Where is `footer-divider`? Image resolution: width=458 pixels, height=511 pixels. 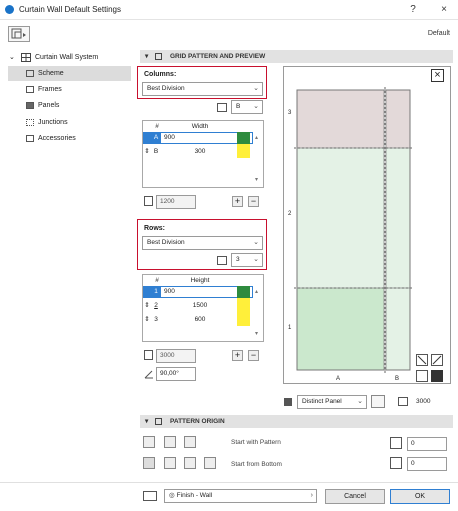
footer-divider is located at coordinates (229, 482).